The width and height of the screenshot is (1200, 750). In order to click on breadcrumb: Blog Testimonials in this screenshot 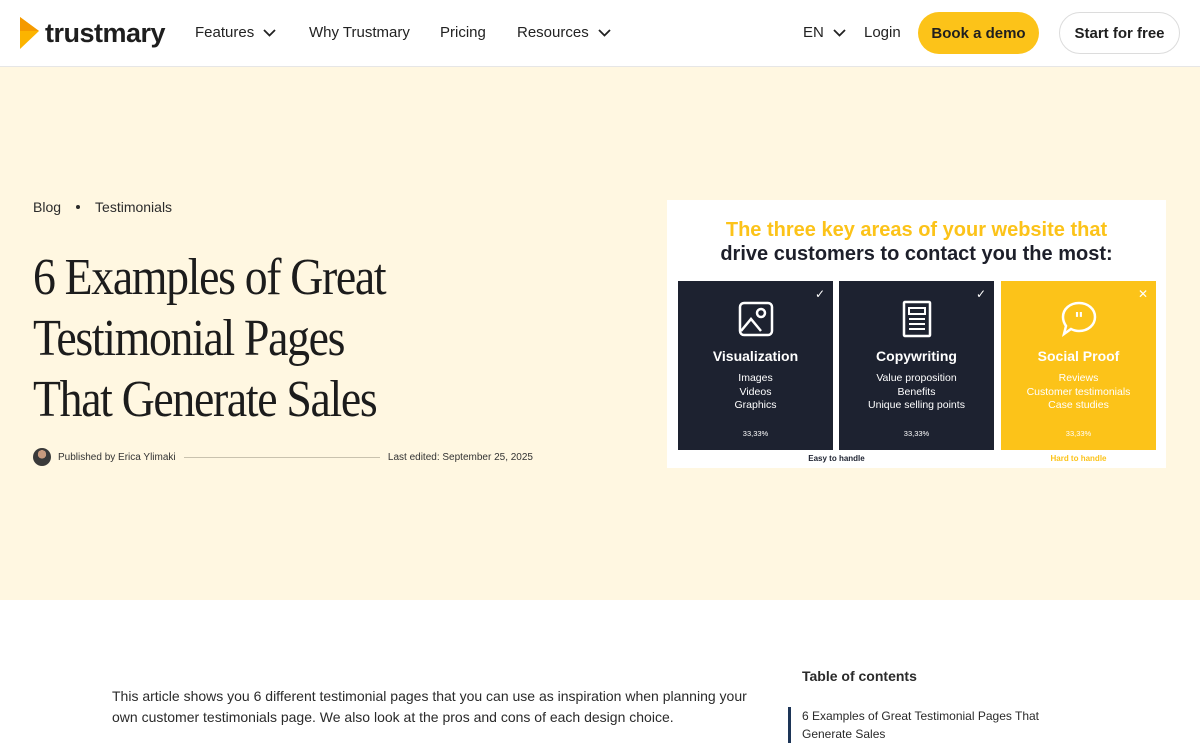, I will do `click(102, 207)`.